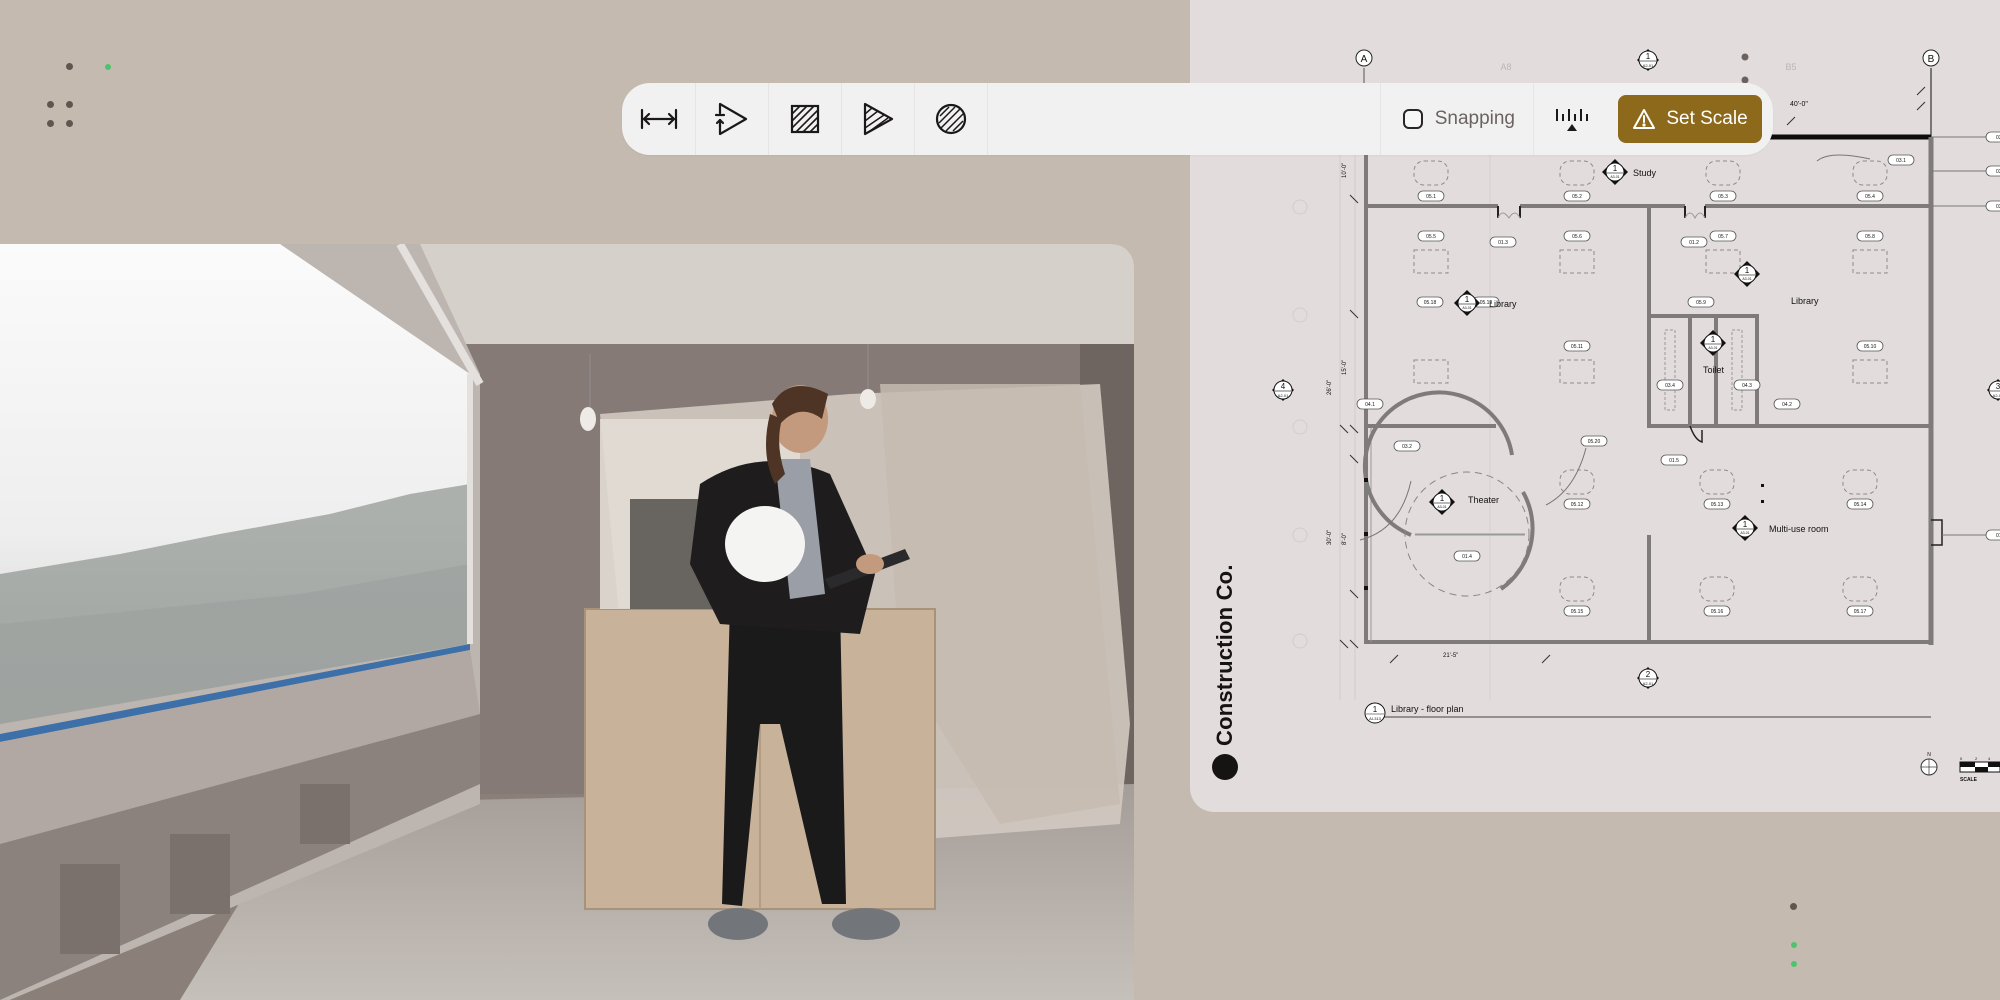  What do you see at coordinates (1644, 119) in the screenshot?
I see `warning-icon` at bounding box center [1644, 119].